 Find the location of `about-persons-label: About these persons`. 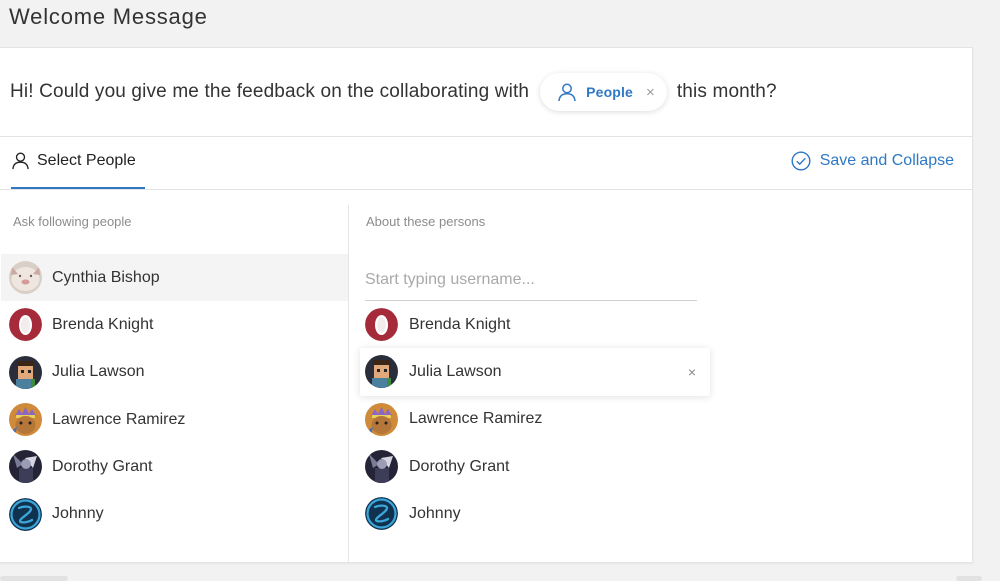

about-persons-label: About these persons is located at coordinates (426, 221).